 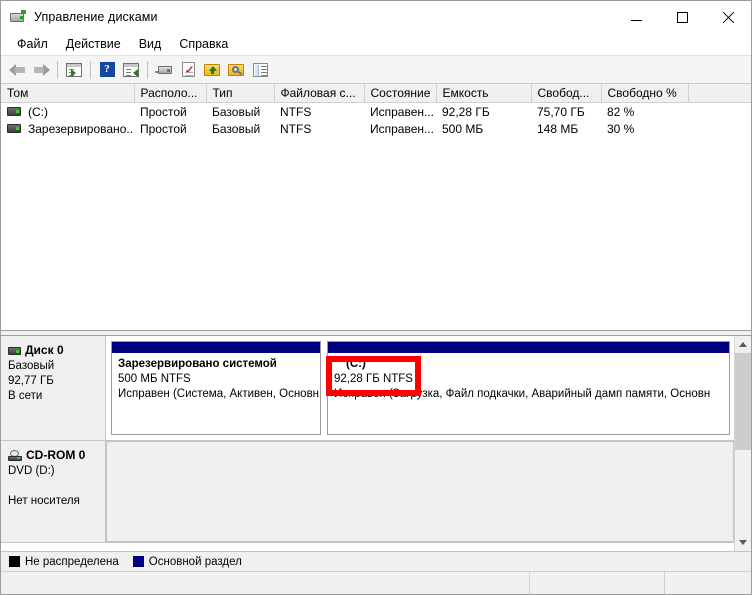 I want to click on up-one-level-button, so click(x=74, y=69).